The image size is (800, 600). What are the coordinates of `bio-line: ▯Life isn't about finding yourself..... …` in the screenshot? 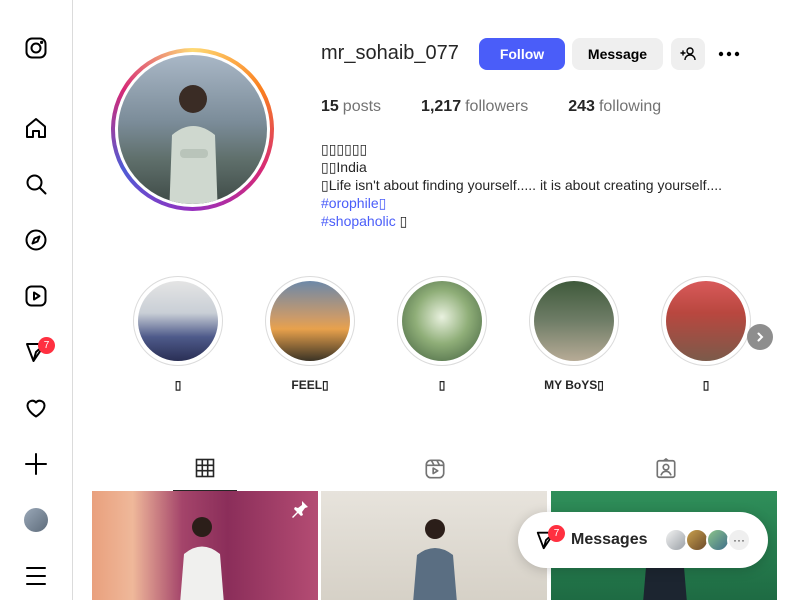 It's located at (522, 185).